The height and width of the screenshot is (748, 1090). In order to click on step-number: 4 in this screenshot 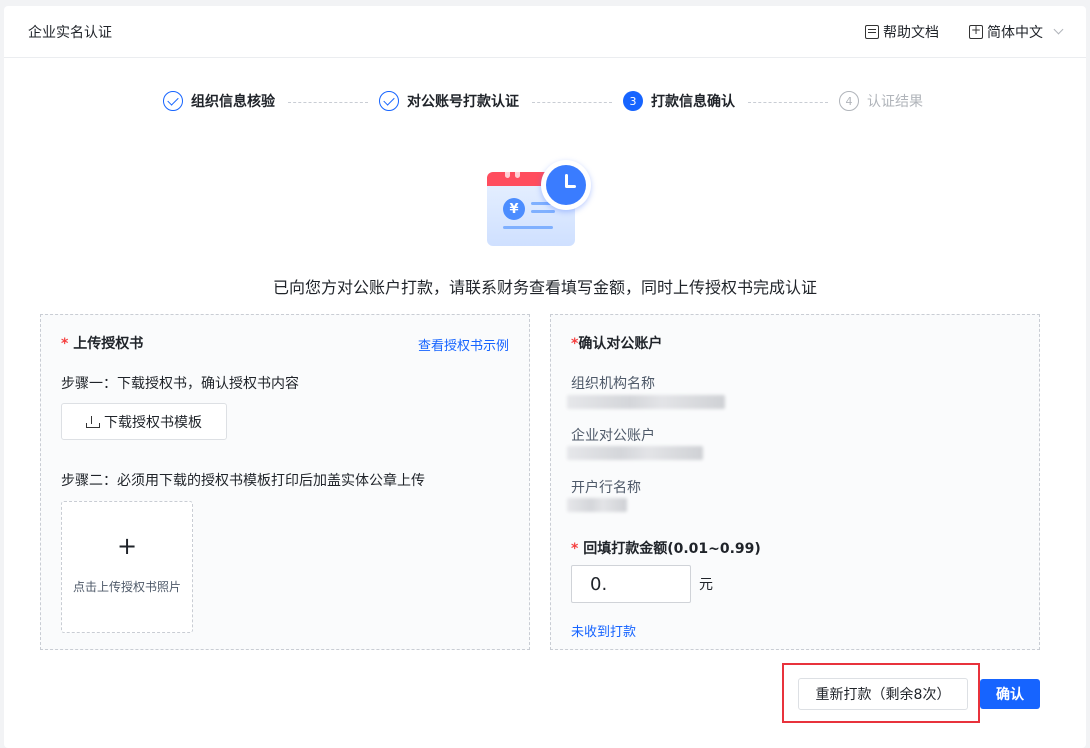, I will do `click(849, 101)`.